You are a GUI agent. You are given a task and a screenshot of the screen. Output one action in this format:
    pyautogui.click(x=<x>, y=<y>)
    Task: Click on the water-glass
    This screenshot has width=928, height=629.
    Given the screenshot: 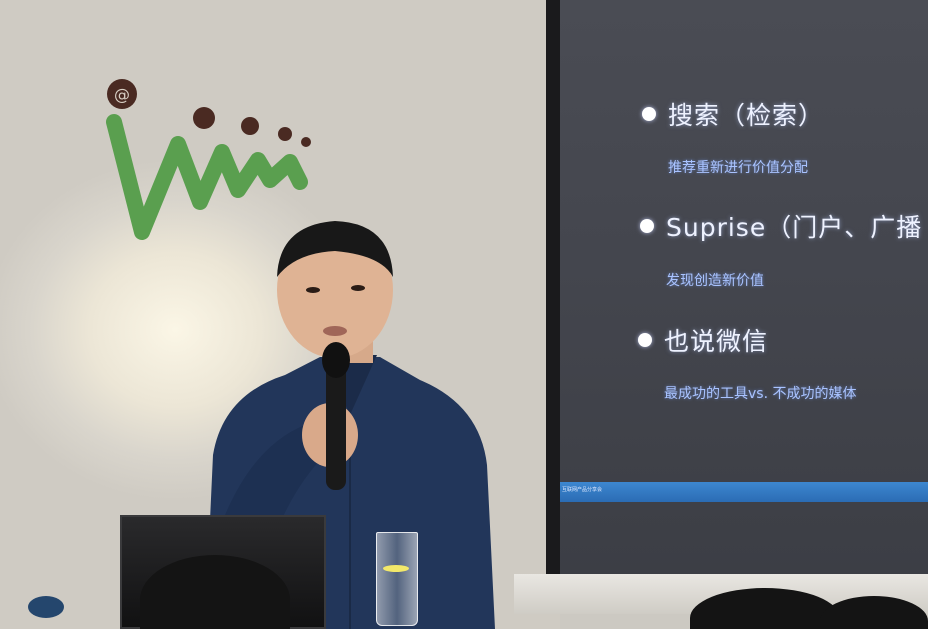 What is the action you would take?
    pyautogui.click(x=397, y=579)
    